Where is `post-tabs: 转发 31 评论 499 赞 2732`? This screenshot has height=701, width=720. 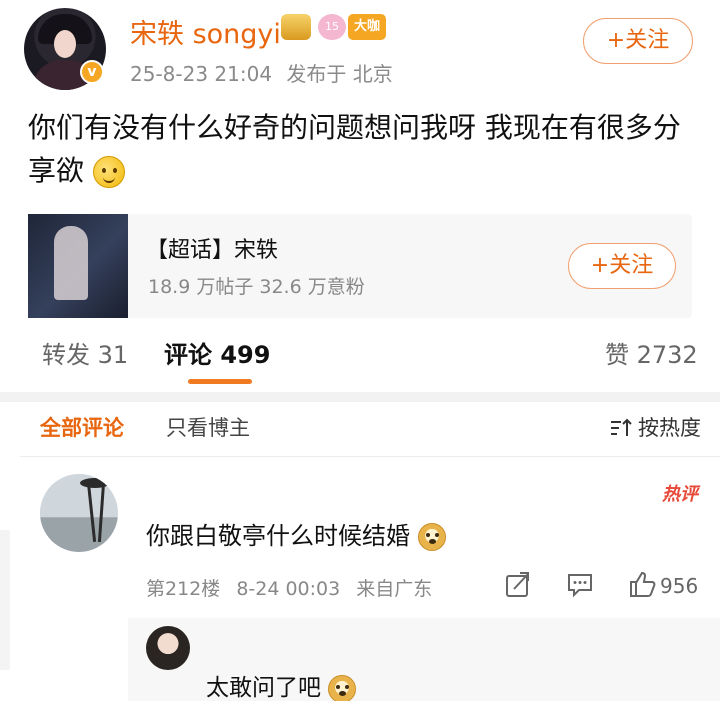 post-tabs: 转发 31 评论 499 赞 2732 is located at coordinates (360, 363).